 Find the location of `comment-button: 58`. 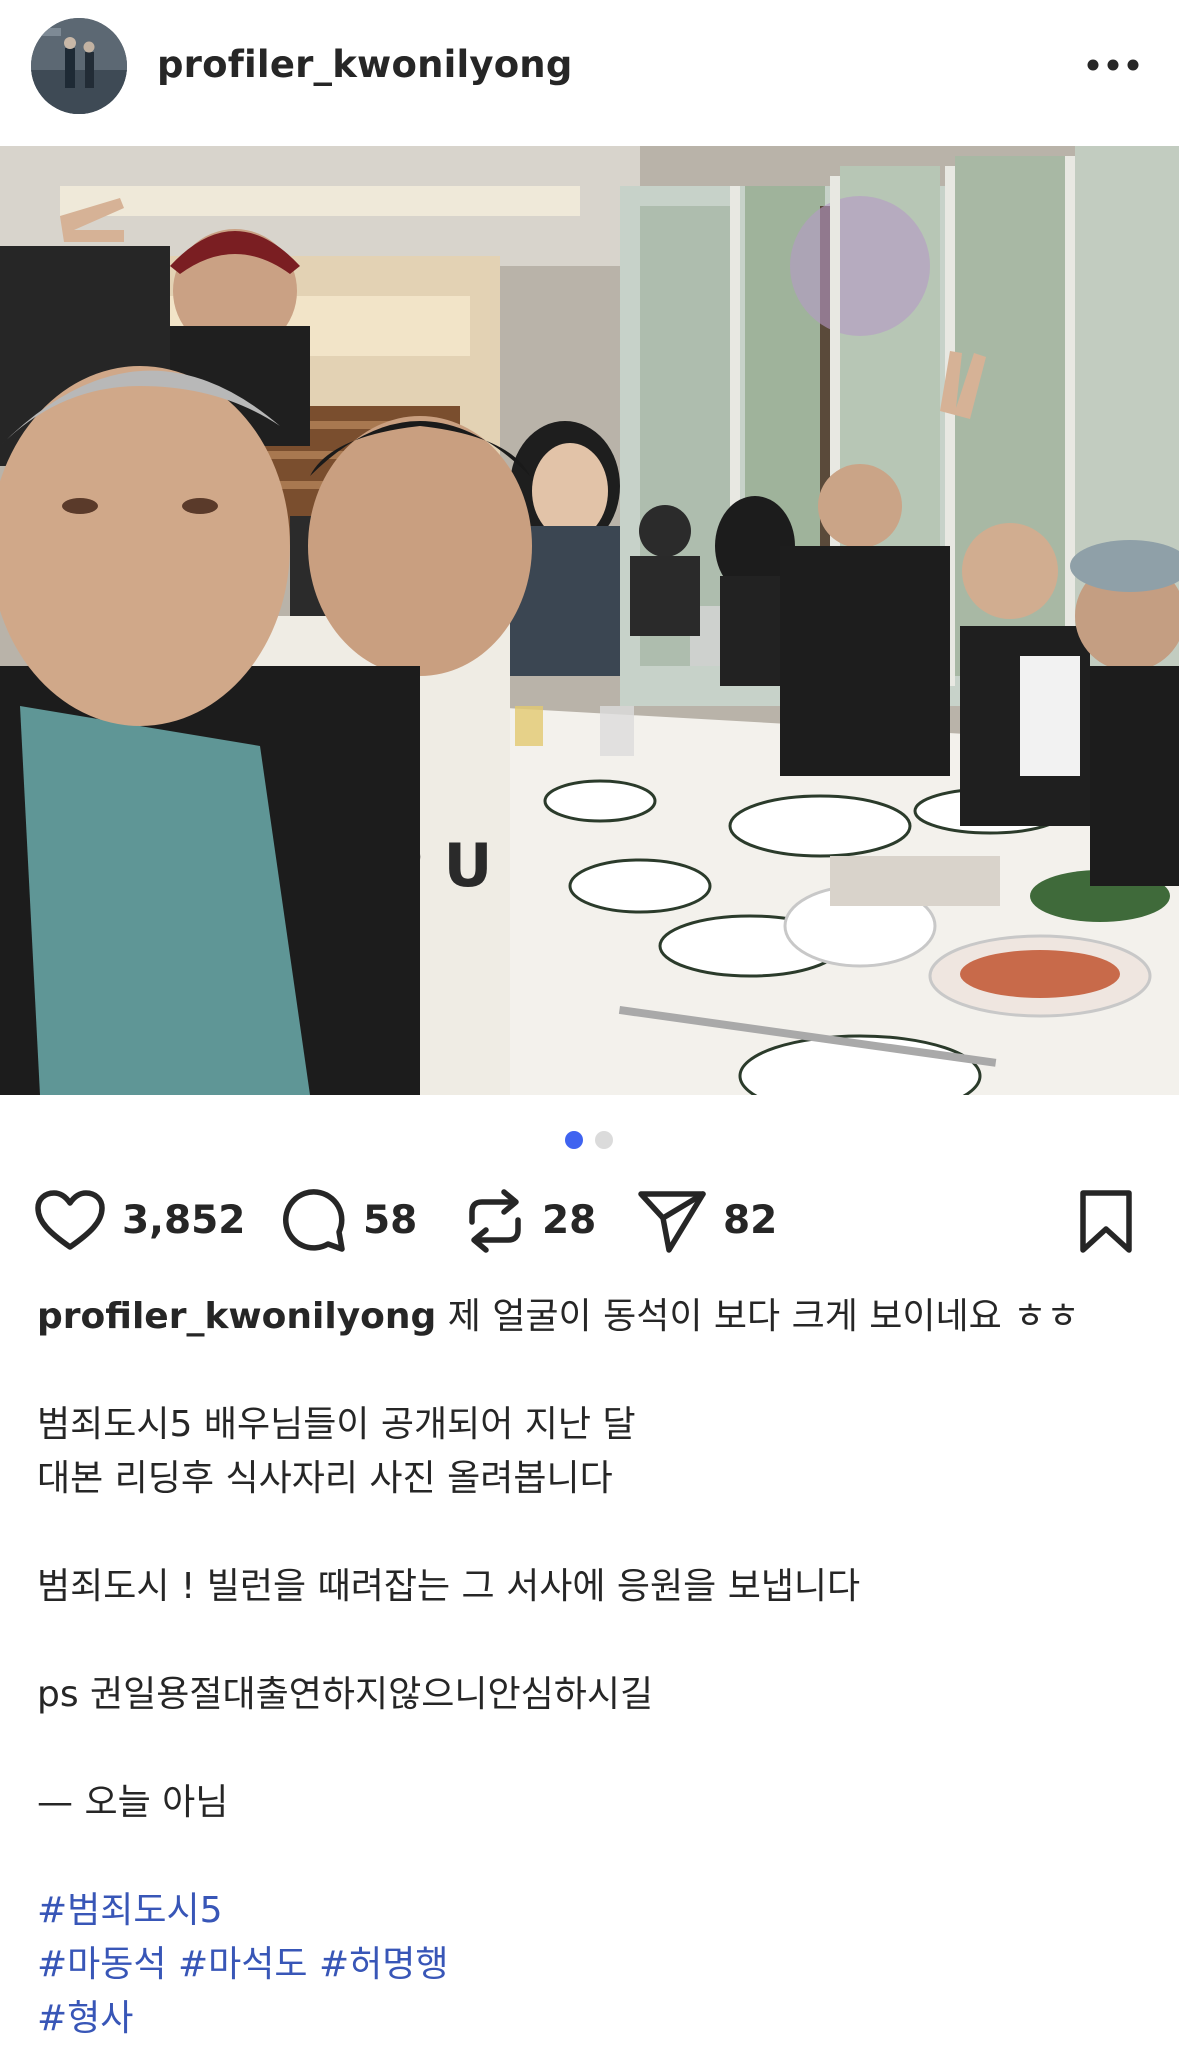

comment-button: 58 is located at coordinates (349, 1221).